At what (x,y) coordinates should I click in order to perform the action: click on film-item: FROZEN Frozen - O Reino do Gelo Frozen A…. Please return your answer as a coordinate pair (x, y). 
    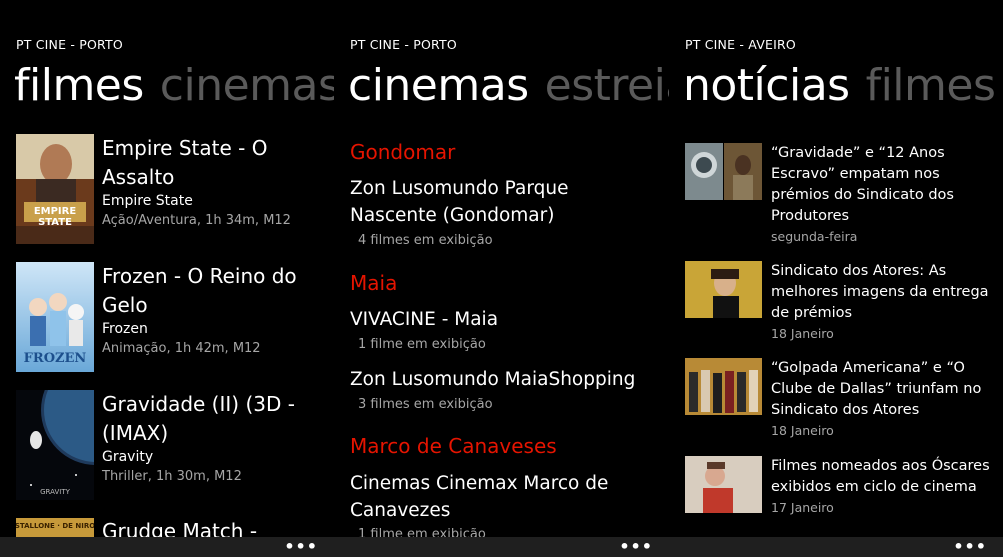
    Looking at the image, I should click on (175, 319).